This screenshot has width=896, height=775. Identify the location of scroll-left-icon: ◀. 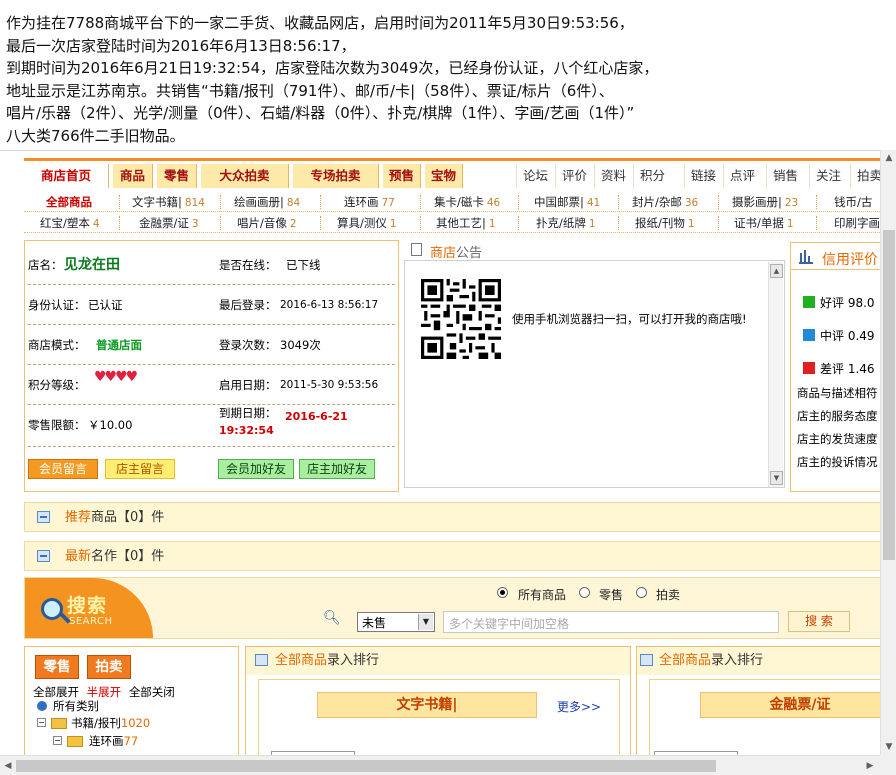
(8, 766).